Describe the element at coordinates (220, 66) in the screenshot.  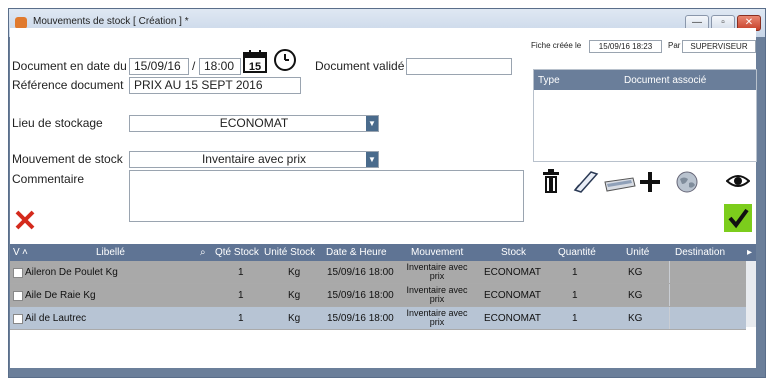
I see `time-input: 18:00` at that location.